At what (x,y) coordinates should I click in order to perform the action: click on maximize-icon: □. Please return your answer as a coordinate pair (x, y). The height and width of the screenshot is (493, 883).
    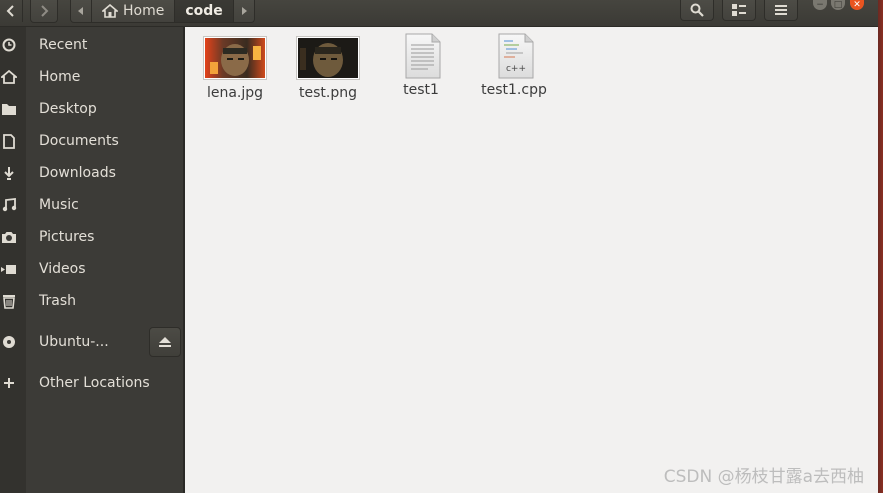
    Looking at the image, I should click on (838, 5).